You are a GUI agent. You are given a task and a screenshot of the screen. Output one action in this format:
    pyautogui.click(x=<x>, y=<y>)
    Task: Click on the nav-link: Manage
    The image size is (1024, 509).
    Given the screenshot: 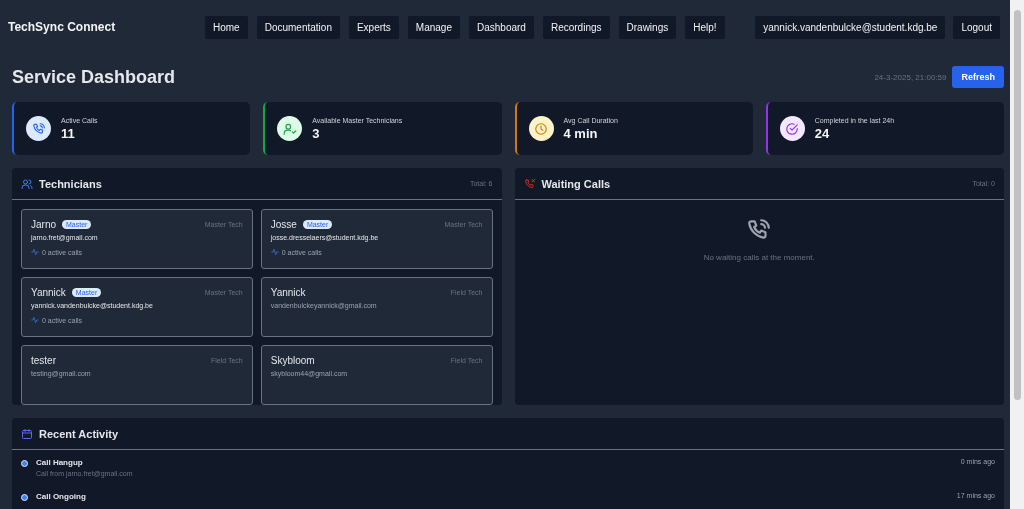 What is the action you would take?
    pyautogui.click(x=433, y=27)
    